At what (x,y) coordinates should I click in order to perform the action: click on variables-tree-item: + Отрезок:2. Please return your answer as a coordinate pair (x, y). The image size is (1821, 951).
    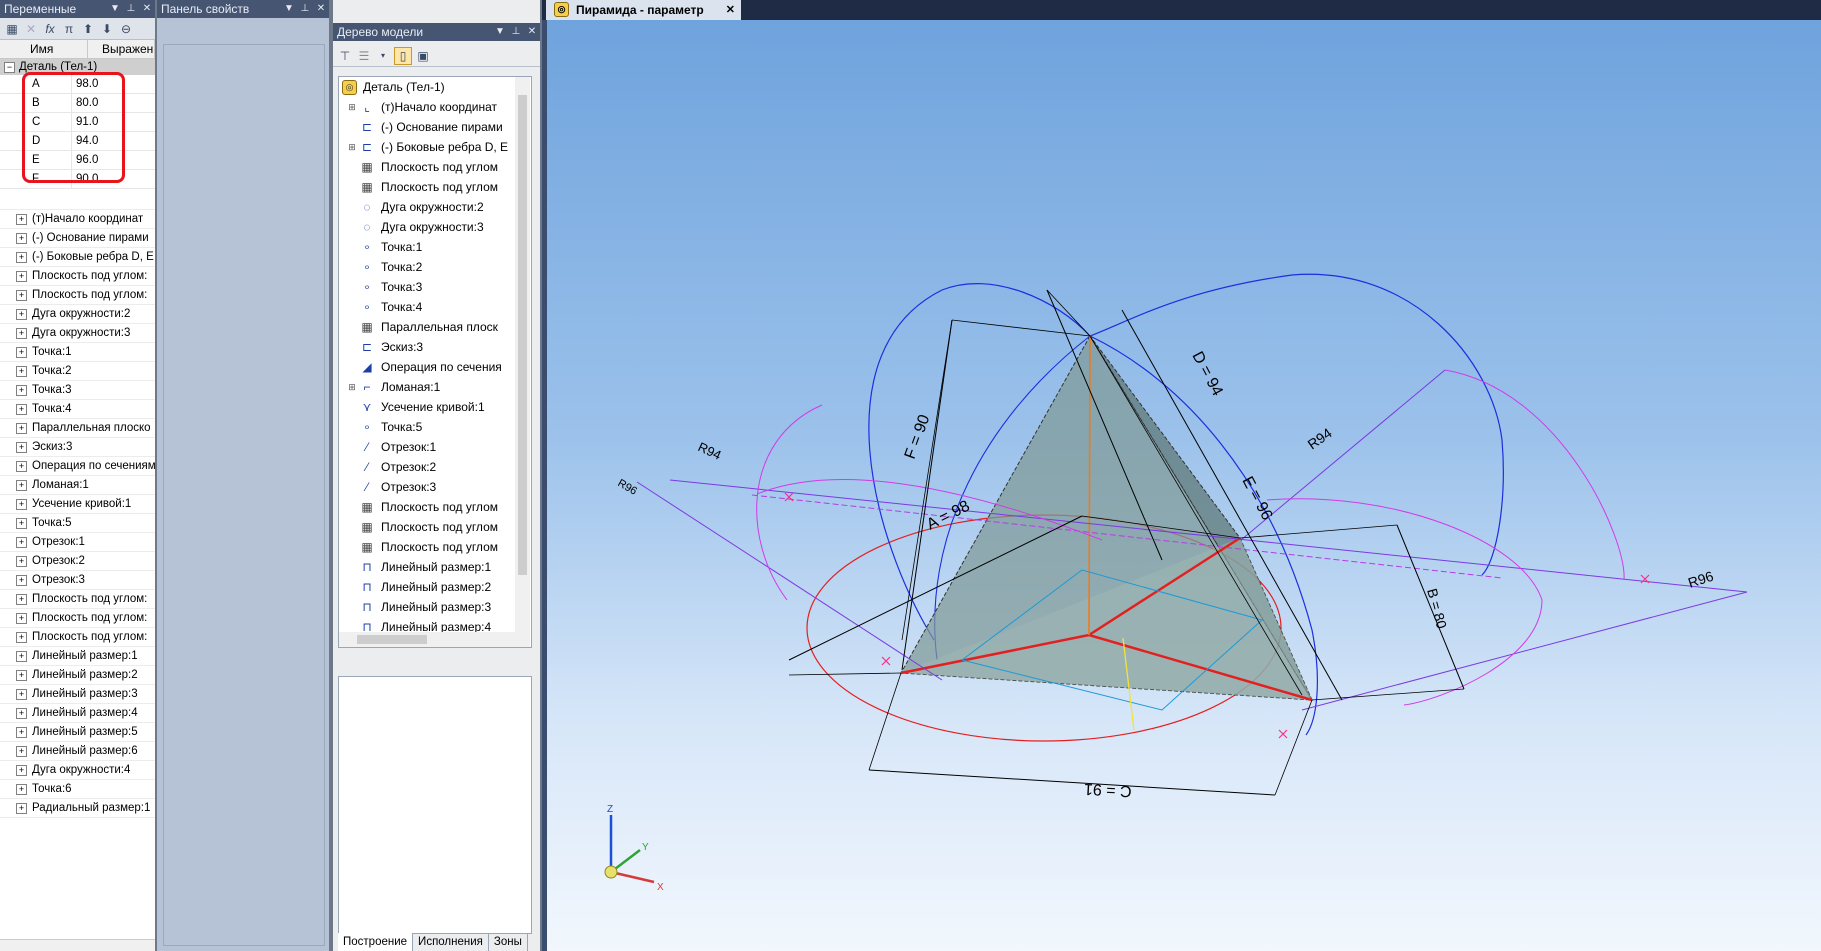
    Looking at the image, I should click on (77, 561).